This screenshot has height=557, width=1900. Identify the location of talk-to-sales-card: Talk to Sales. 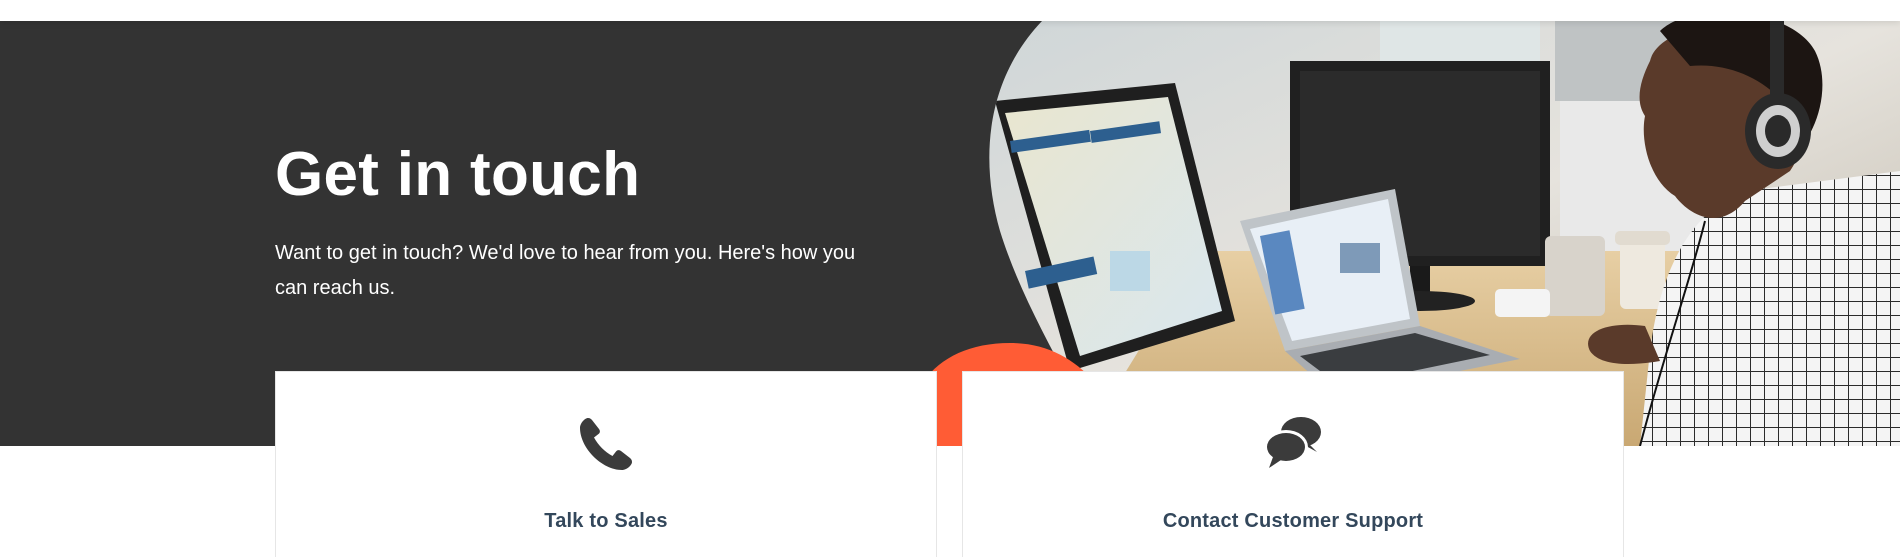
(606, 464).